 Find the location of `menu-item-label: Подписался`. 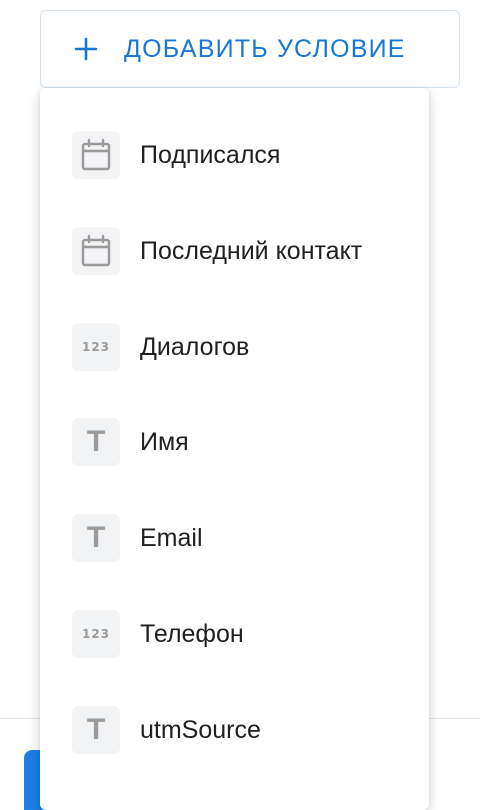

menu-item-label: Подписался is located at coordinates (210, 154).